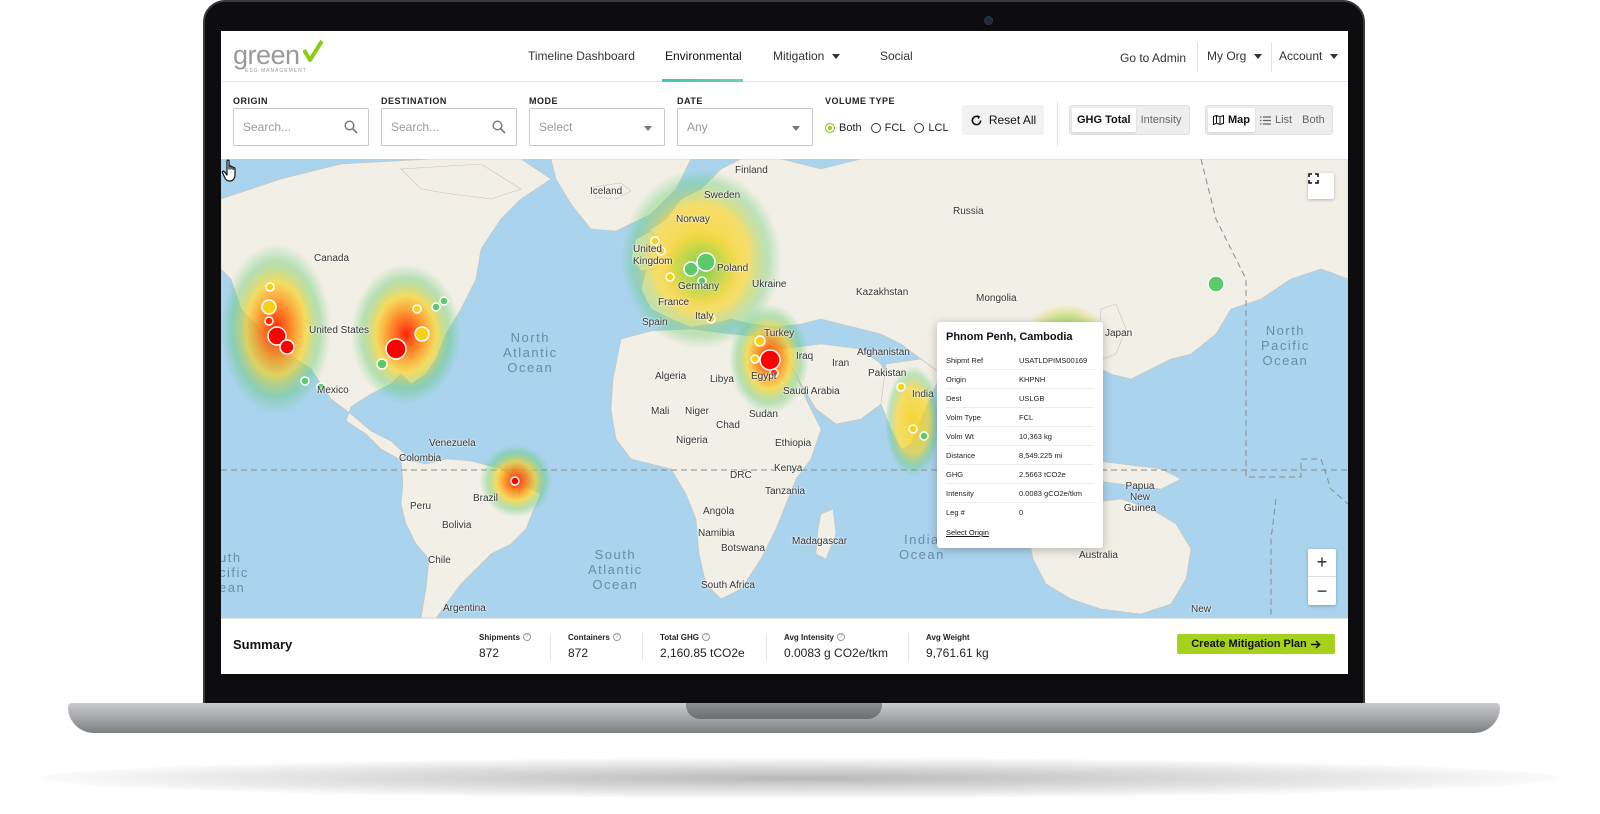 The height and width of the screenshot is (814, 1600). Describe the element at coordinates (719, 511) in the screenshot. I see `map-label-angola: Angola` at that location.